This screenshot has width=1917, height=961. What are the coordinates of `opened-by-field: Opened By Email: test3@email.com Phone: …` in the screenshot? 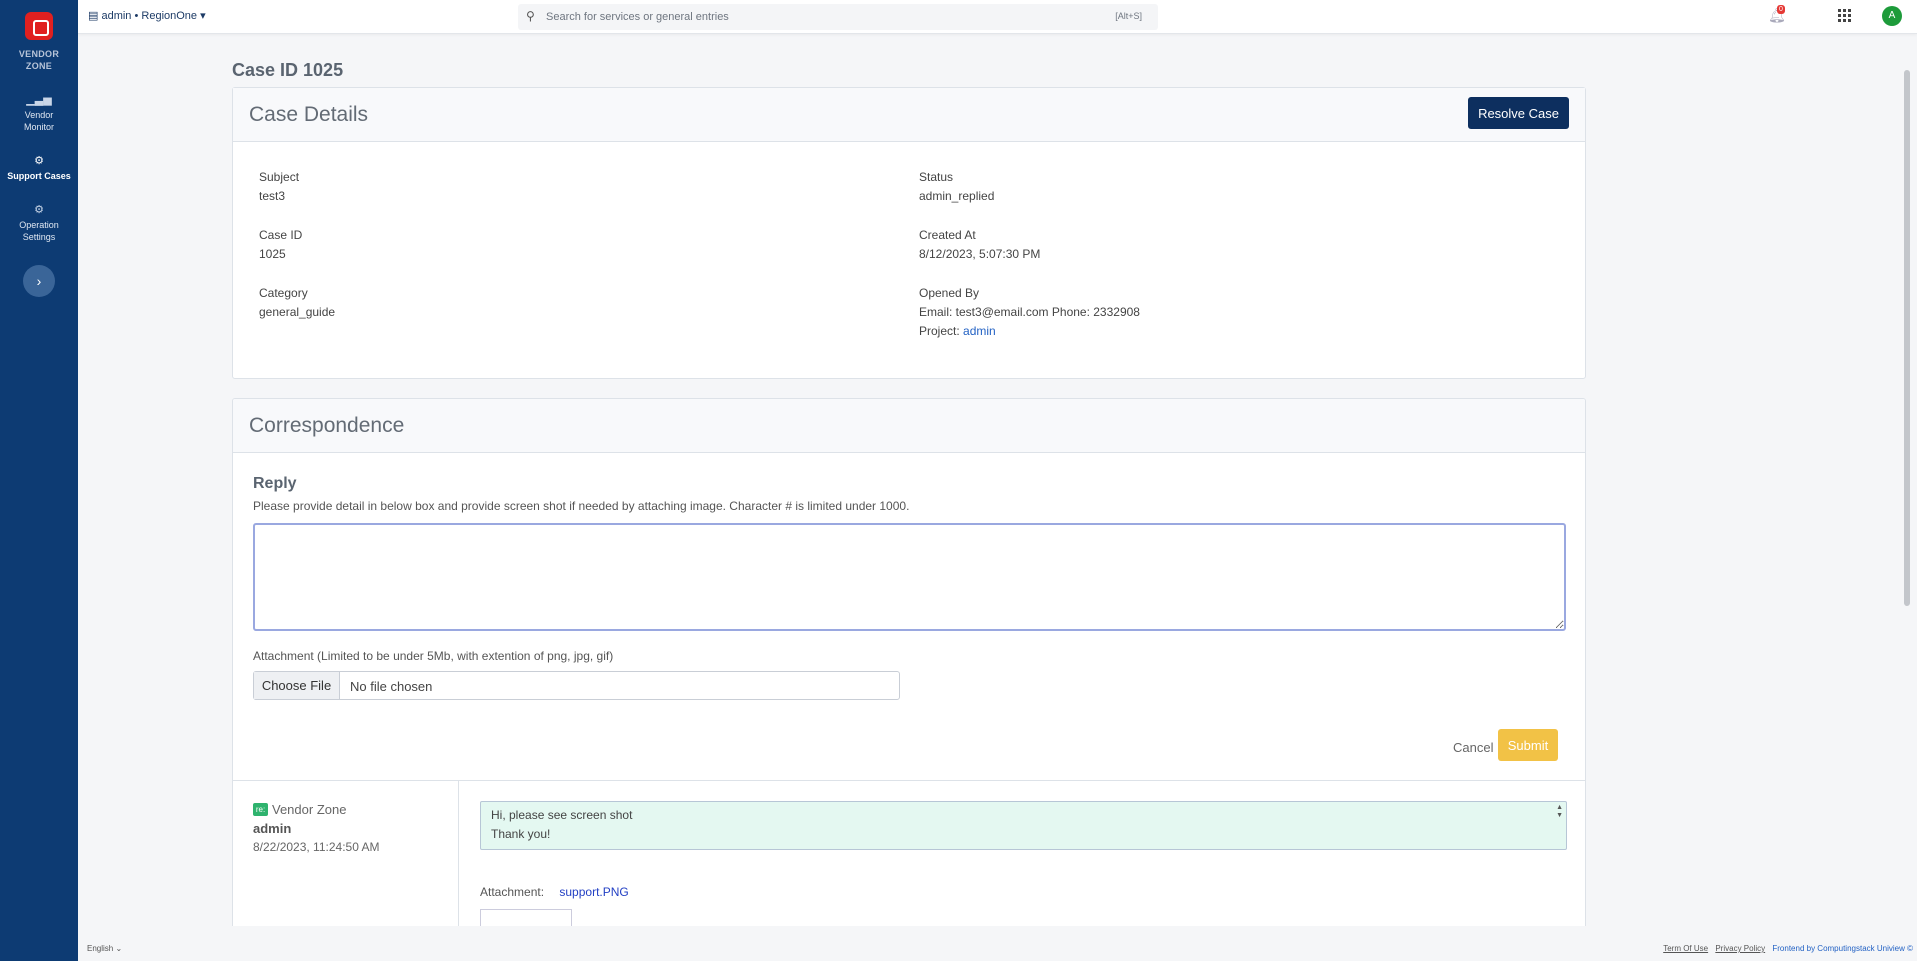 It's located at (1029, 312).